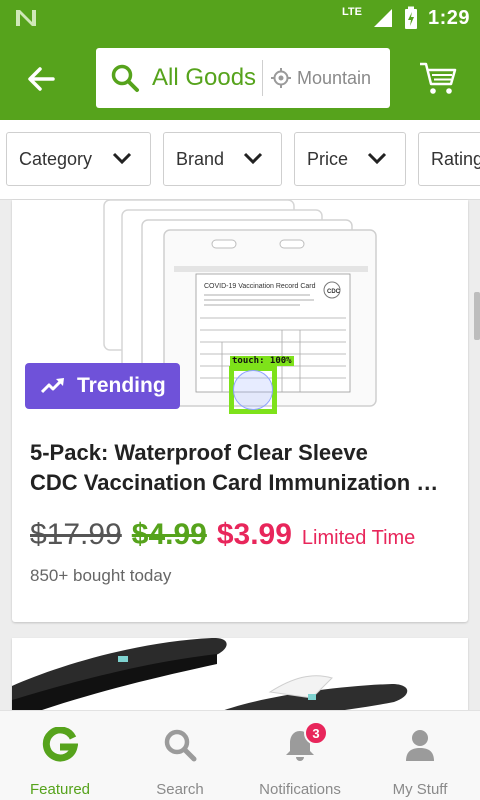 The width and height of the screenshot is (480, 800). What do you see at coordinates (455, 158) in the screenshot?
I see `filter-rating-label: Rating` at bounding box center [455, 158].